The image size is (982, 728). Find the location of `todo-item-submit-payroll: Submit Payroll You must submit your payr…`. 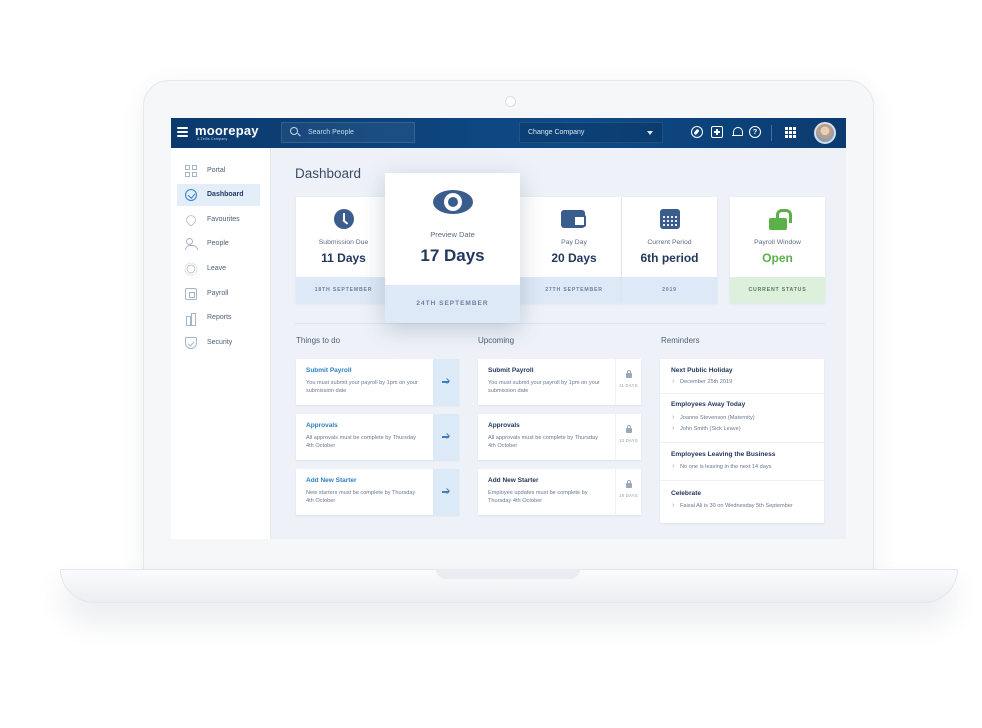

todo-item-submit-payroll: Submit Payroll You must submit your payr… is located at coordinates (377, 382).